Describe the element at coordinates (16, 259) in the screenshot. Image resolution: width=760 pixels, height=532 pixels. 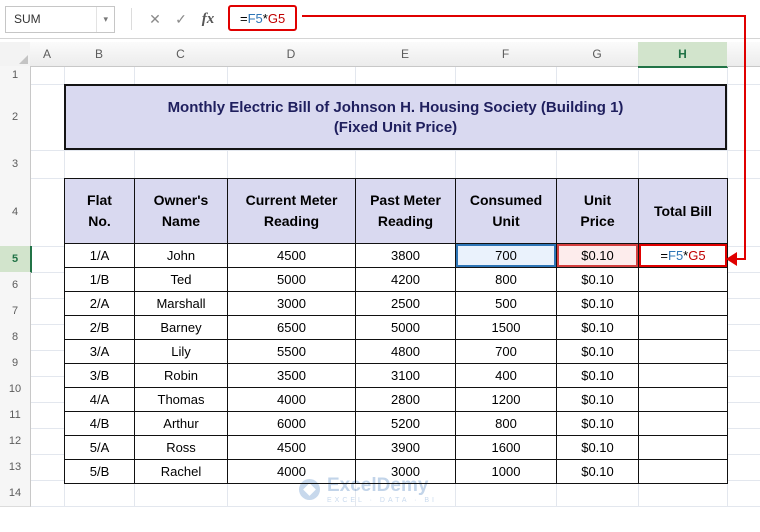
I see `row-header-5: 5` at that location.